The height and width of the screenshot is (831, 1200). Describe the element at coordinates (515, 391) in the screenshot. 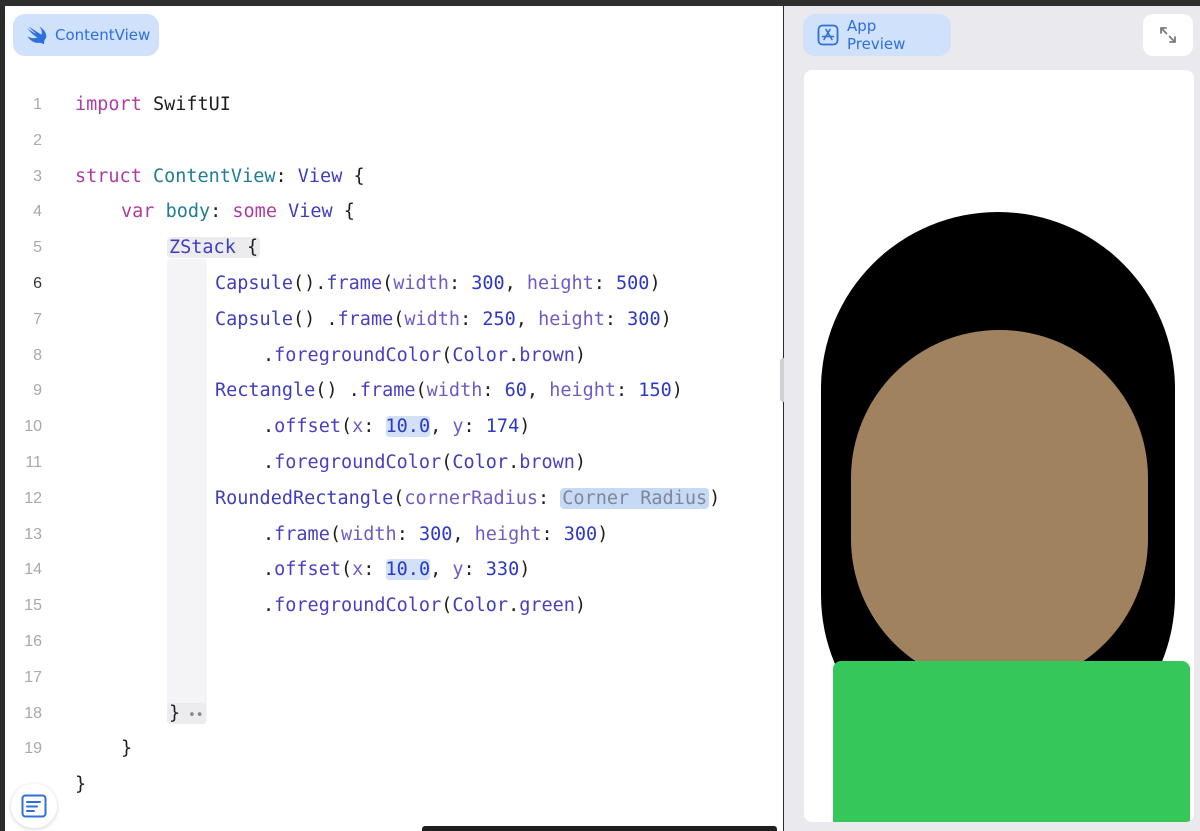

I see `number-literal: 60` at that location.